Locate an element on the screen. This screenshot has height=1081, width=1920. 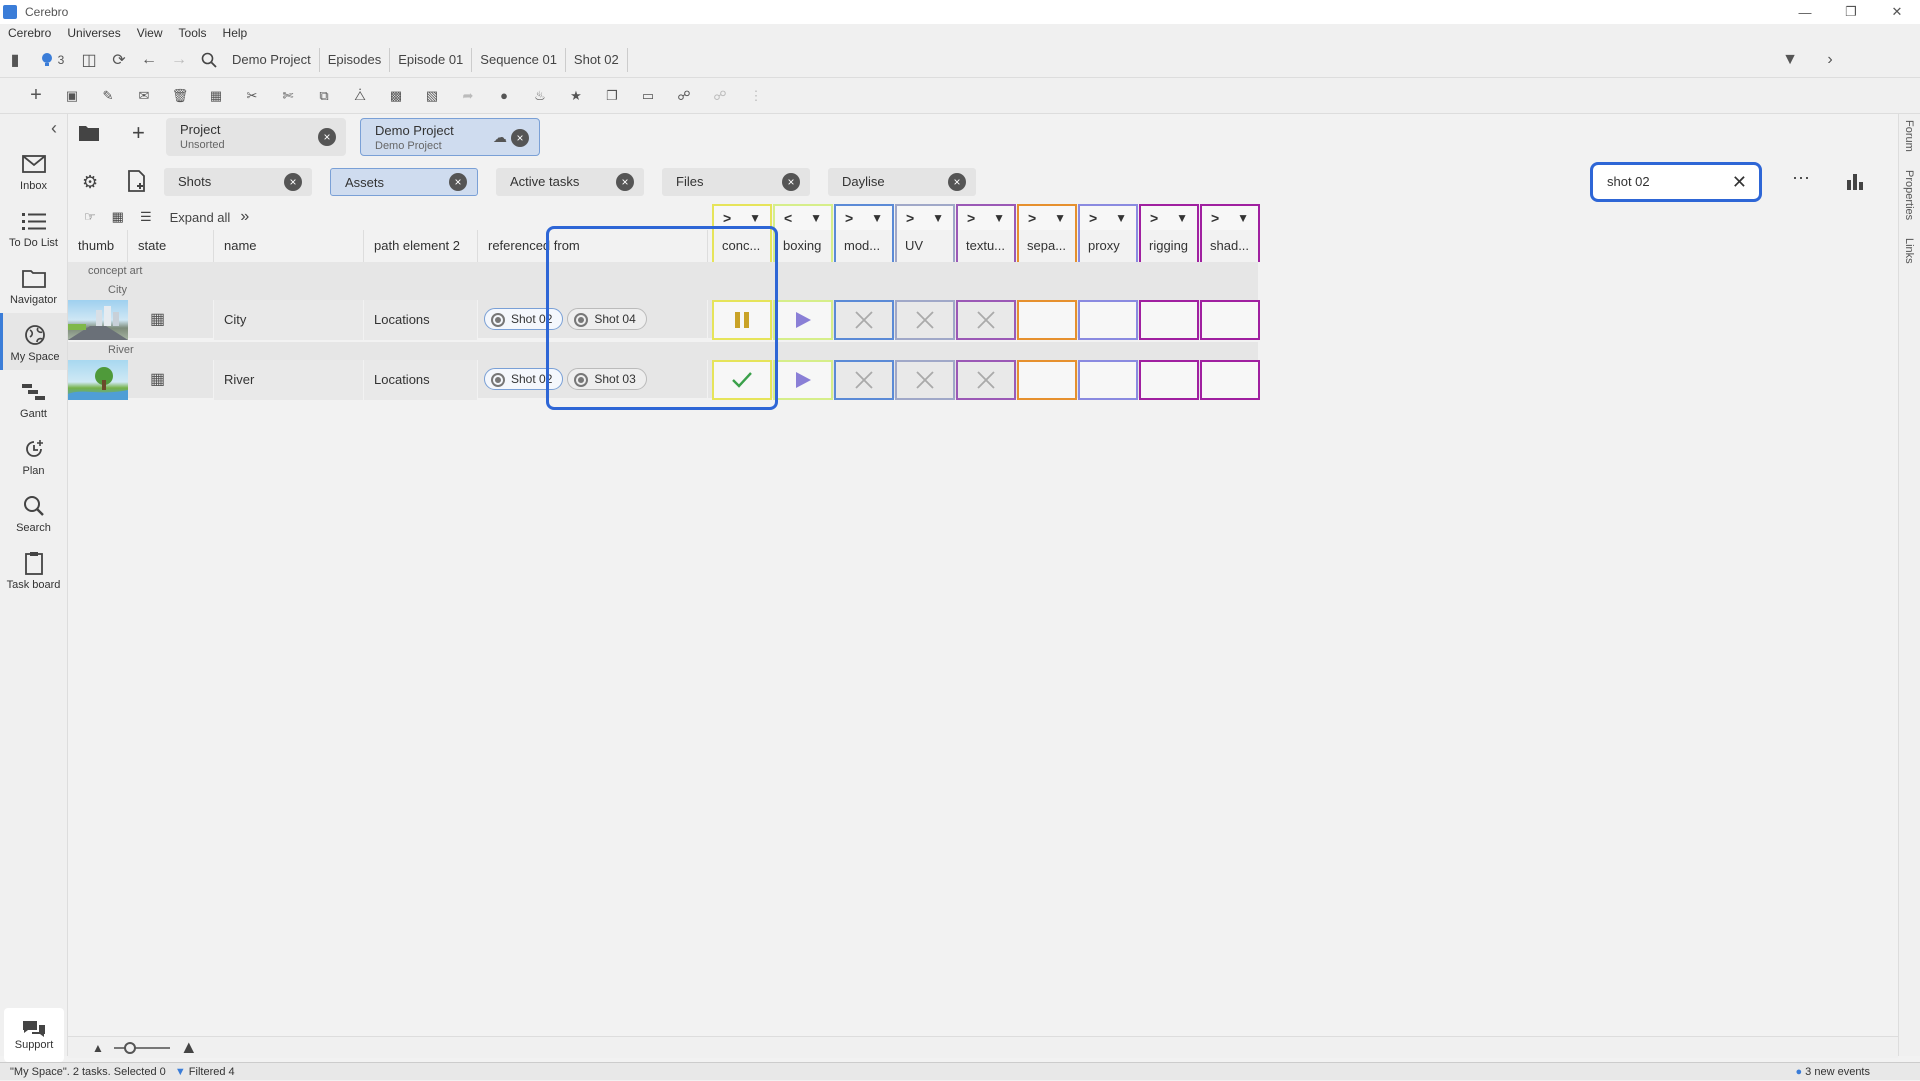
add-document-icon is located at coordinates (137, 181).